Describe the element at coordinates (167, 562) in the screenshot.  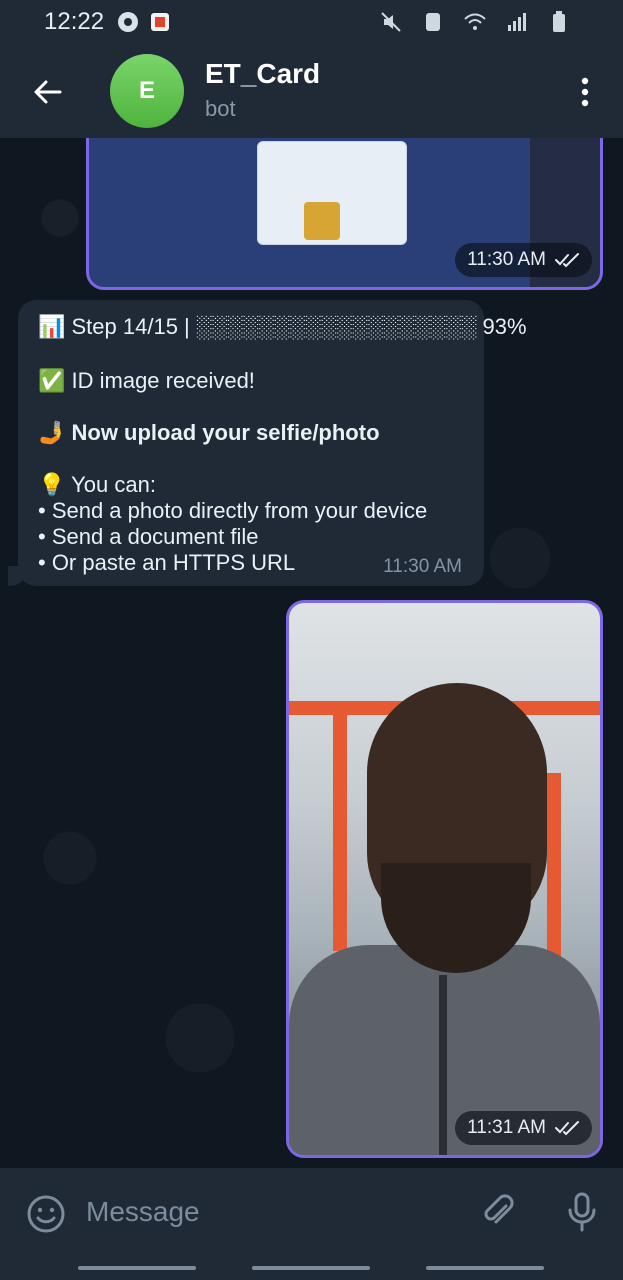
I see `option-3: • Or paste an HTTPS URL` at that location.